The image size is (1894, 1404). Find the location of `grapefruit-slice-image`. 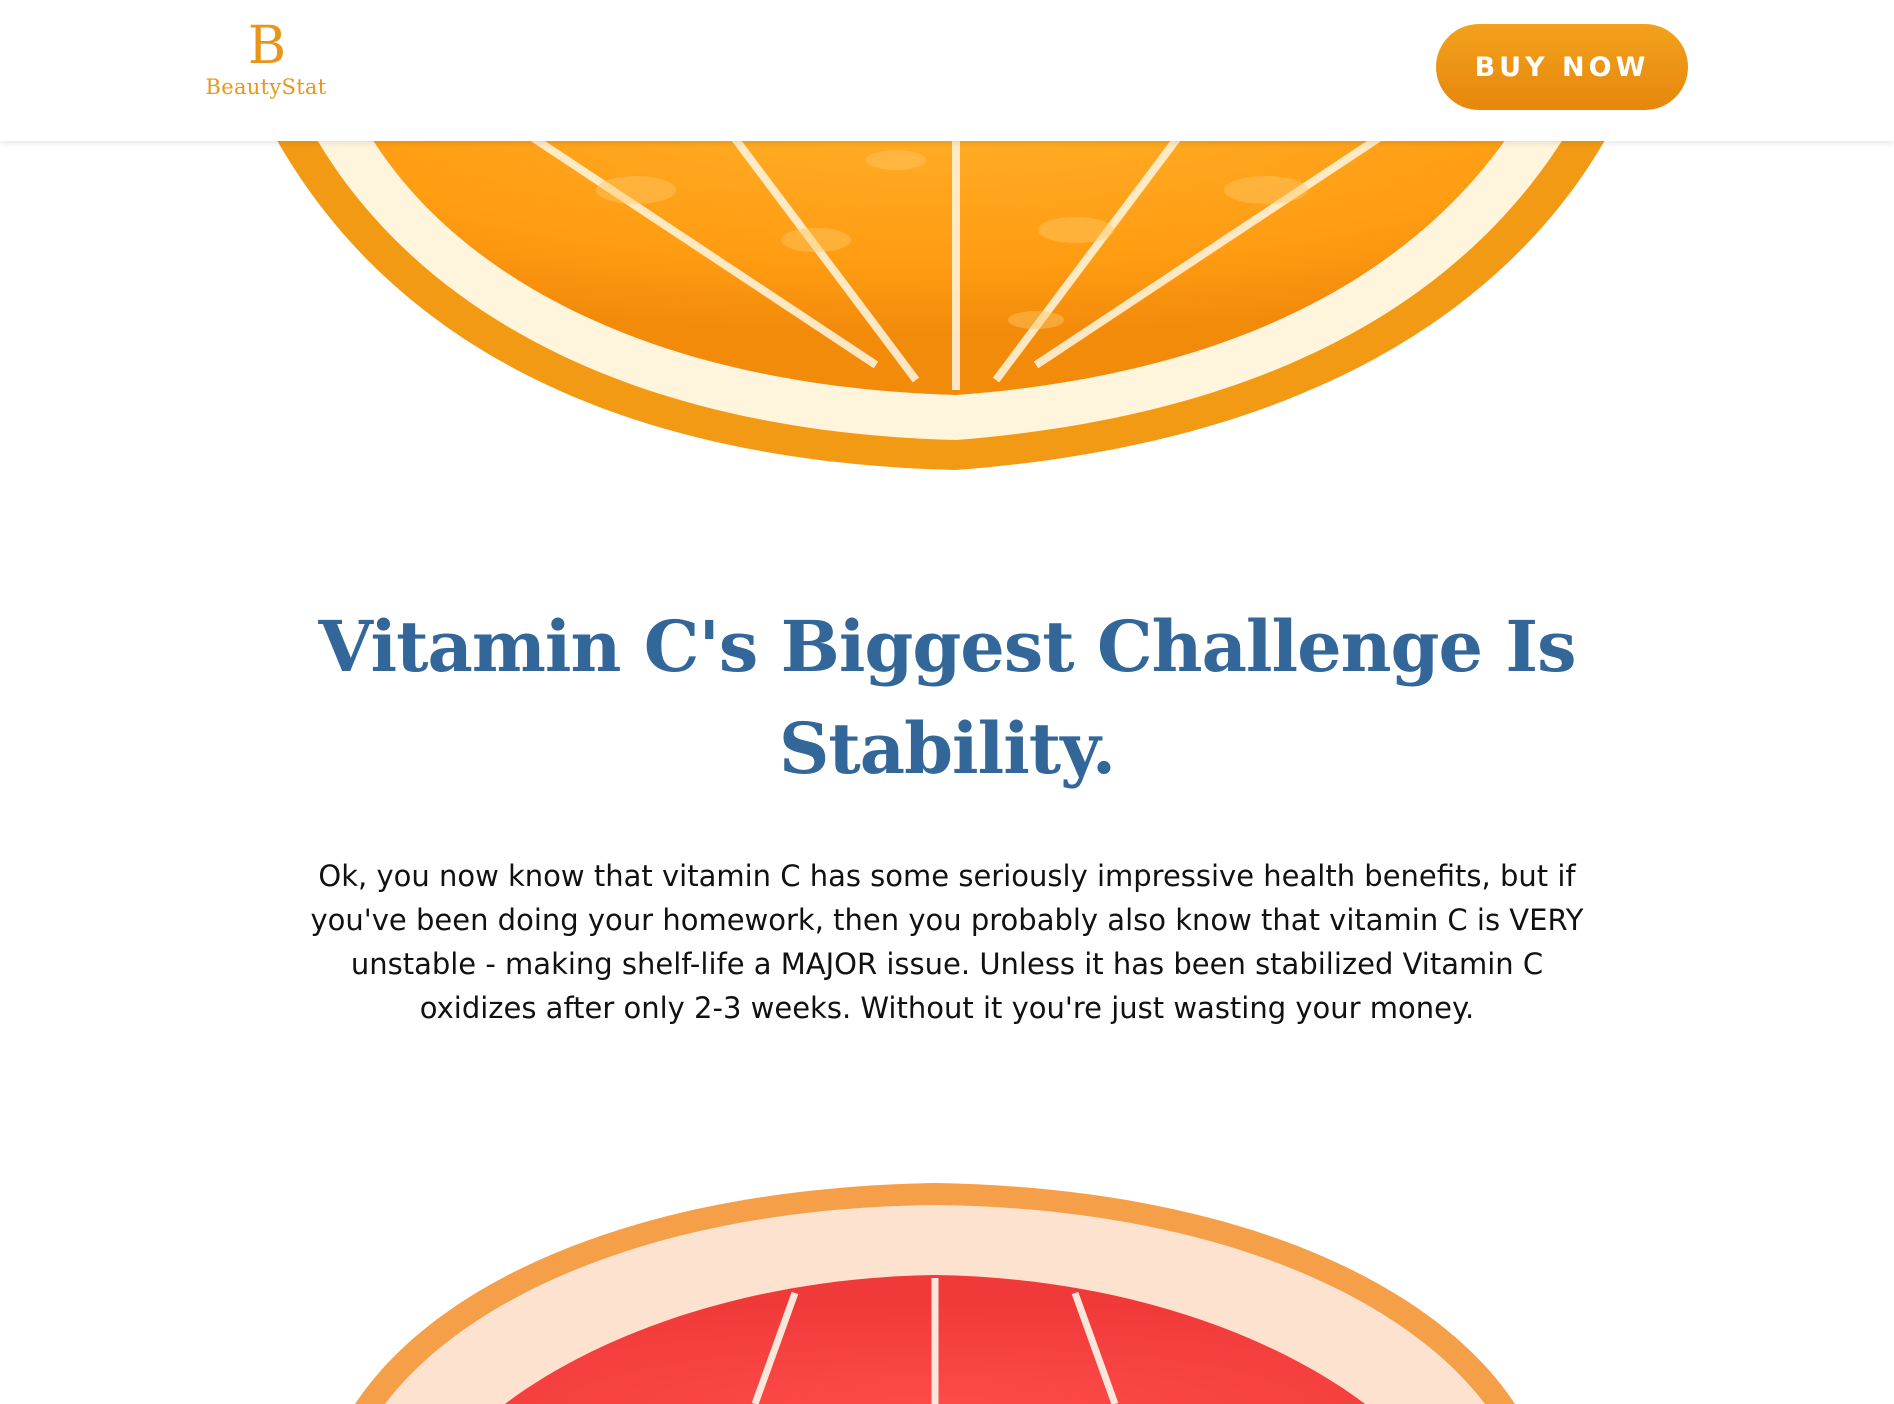

grapefruit-slice-image is located at coordinates (935, 1293).